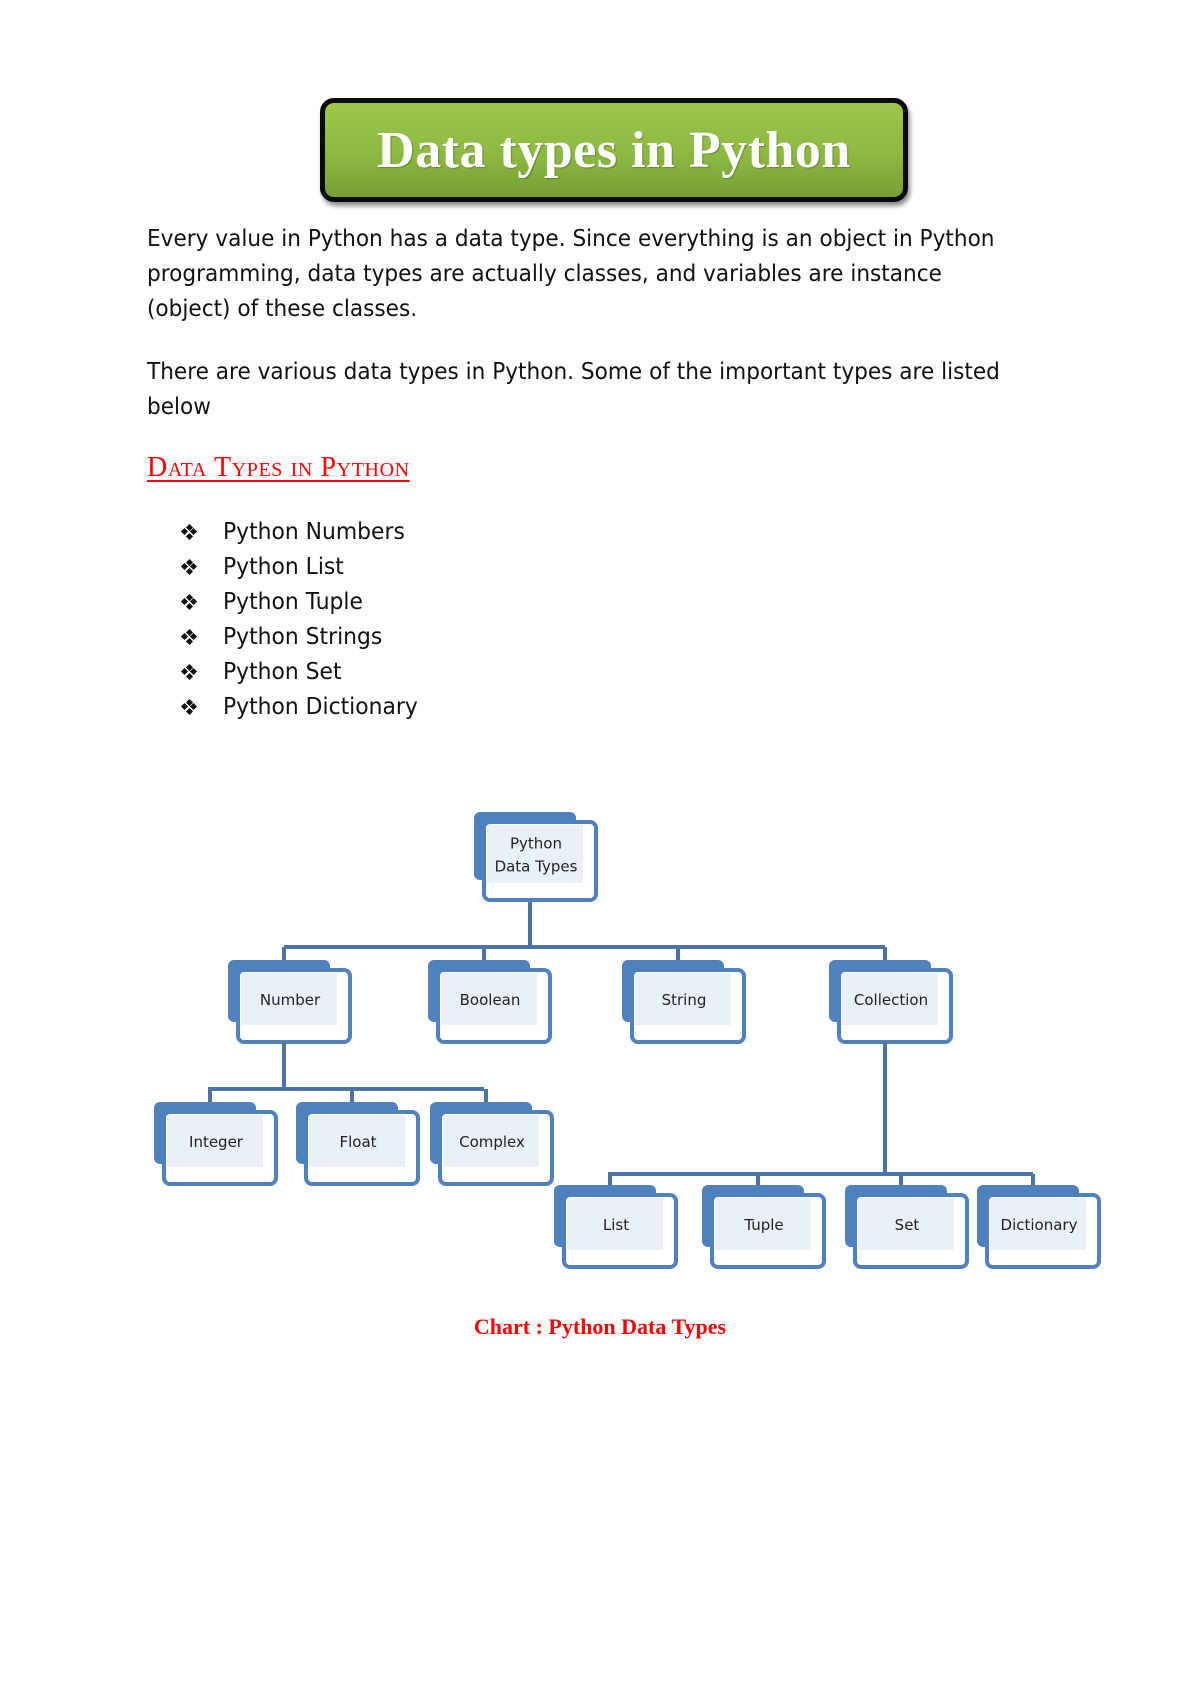 This screenshot has height=1697, width=1200. Describe the element at coordinates (600, 1326) in the screenshot. I see `diagram-caption: Chart : Python Data Types` at that location.